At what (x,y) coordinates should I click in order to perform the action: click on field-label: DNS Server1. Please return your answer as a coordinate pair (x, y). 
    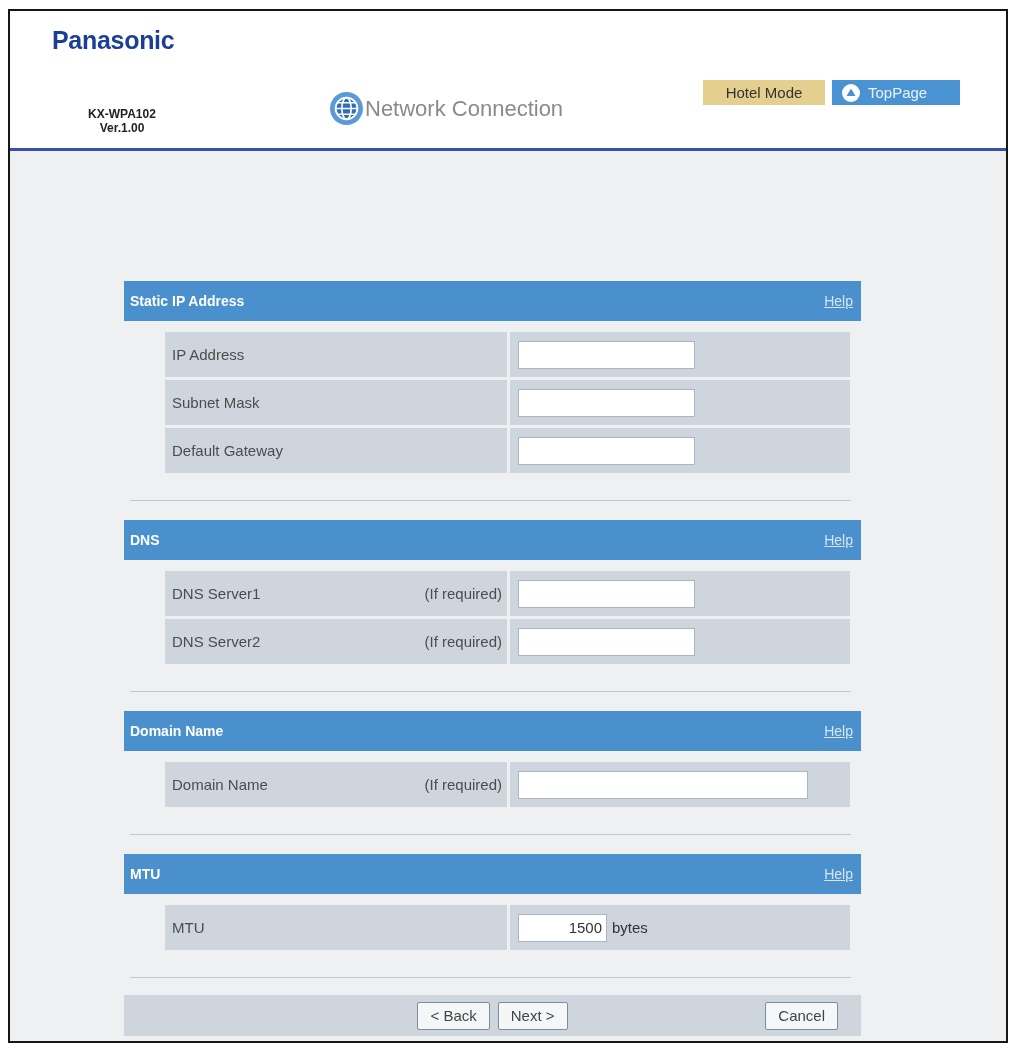
    Looking at the image, I should click on (216, 593).